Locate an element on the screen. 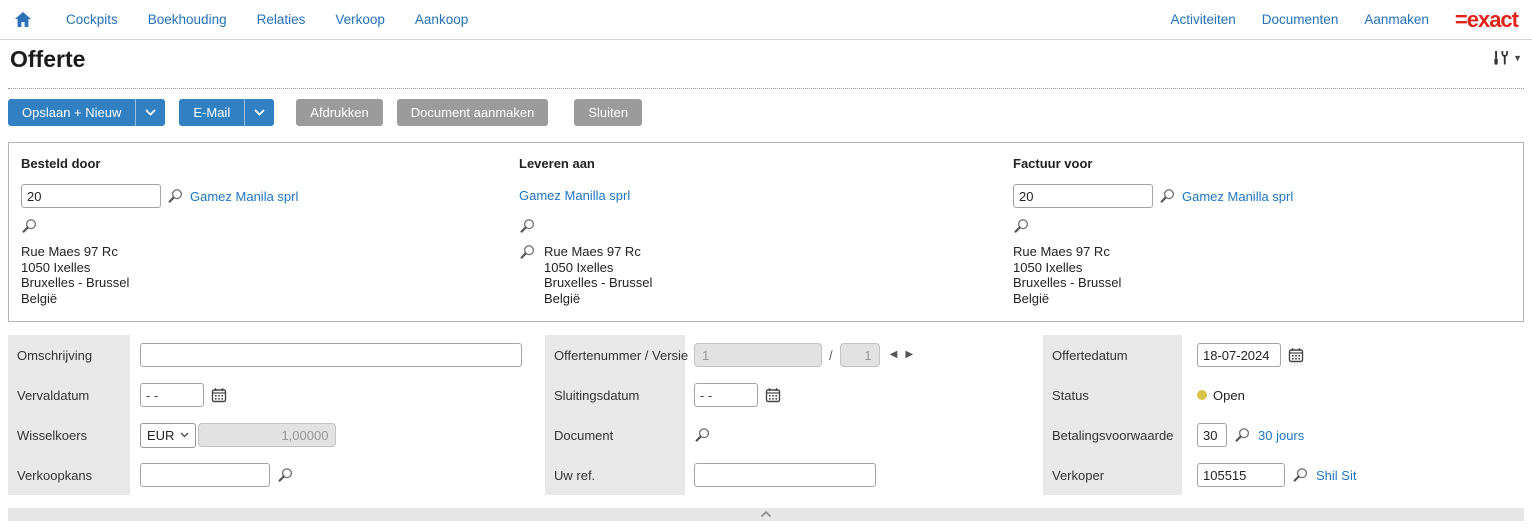  nav-item-boekhouding: Boekhouding is located at coordinates (187, 19).